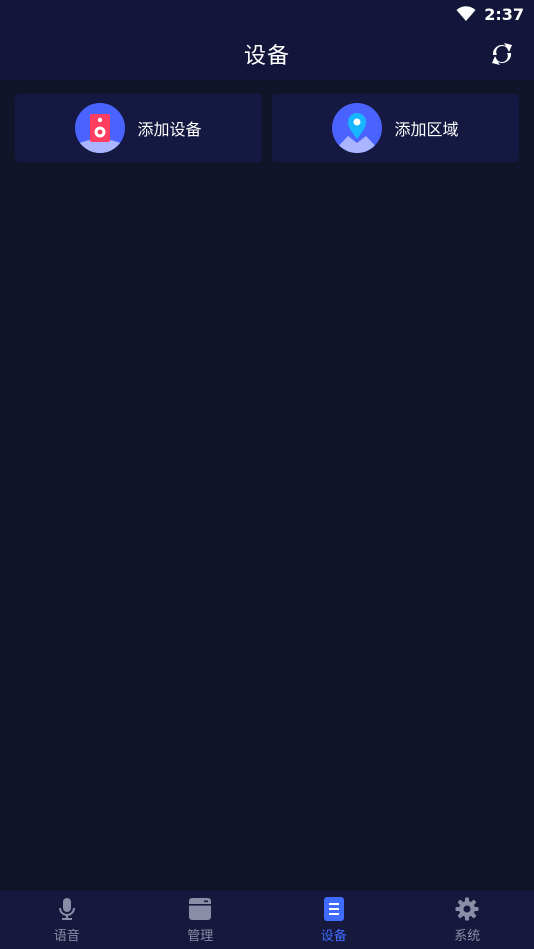  I want to click on status-bar: 2:37, so click(267, 14).